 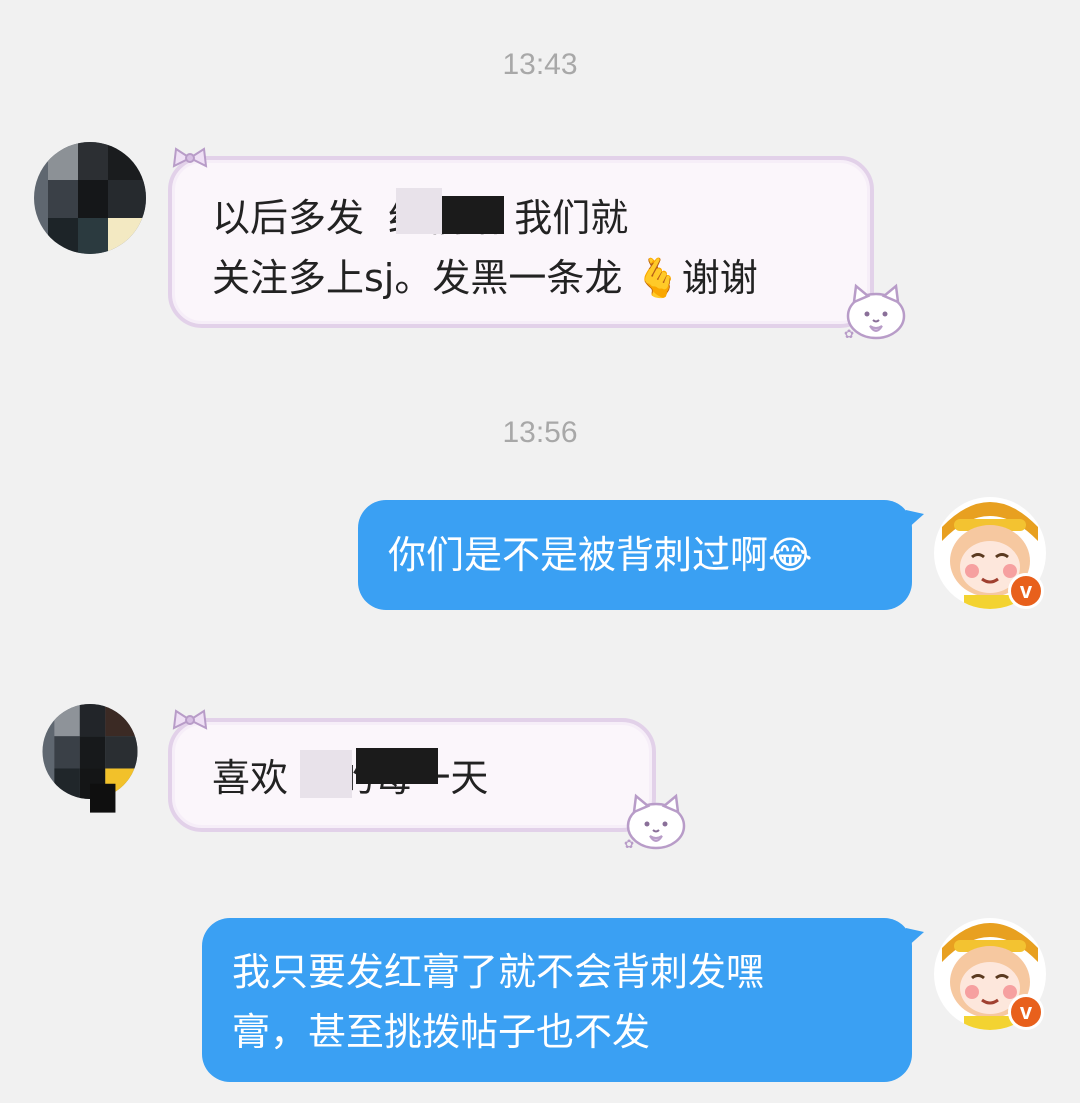 I want to click on outgoing-message-bubble: 我只要发红膏了就不会背刺发嘿 膏，甚至挑拨帖子也不发, so click(x=557, y=1000).